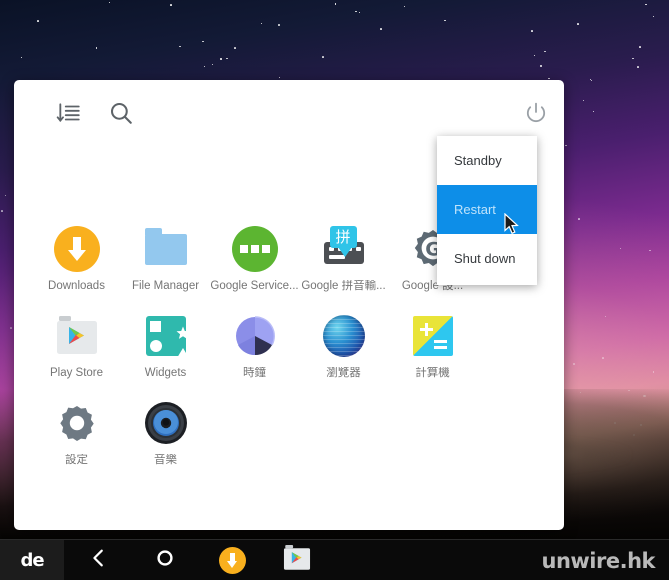  I want to click on app-label: File Manager, so click(165, 286).